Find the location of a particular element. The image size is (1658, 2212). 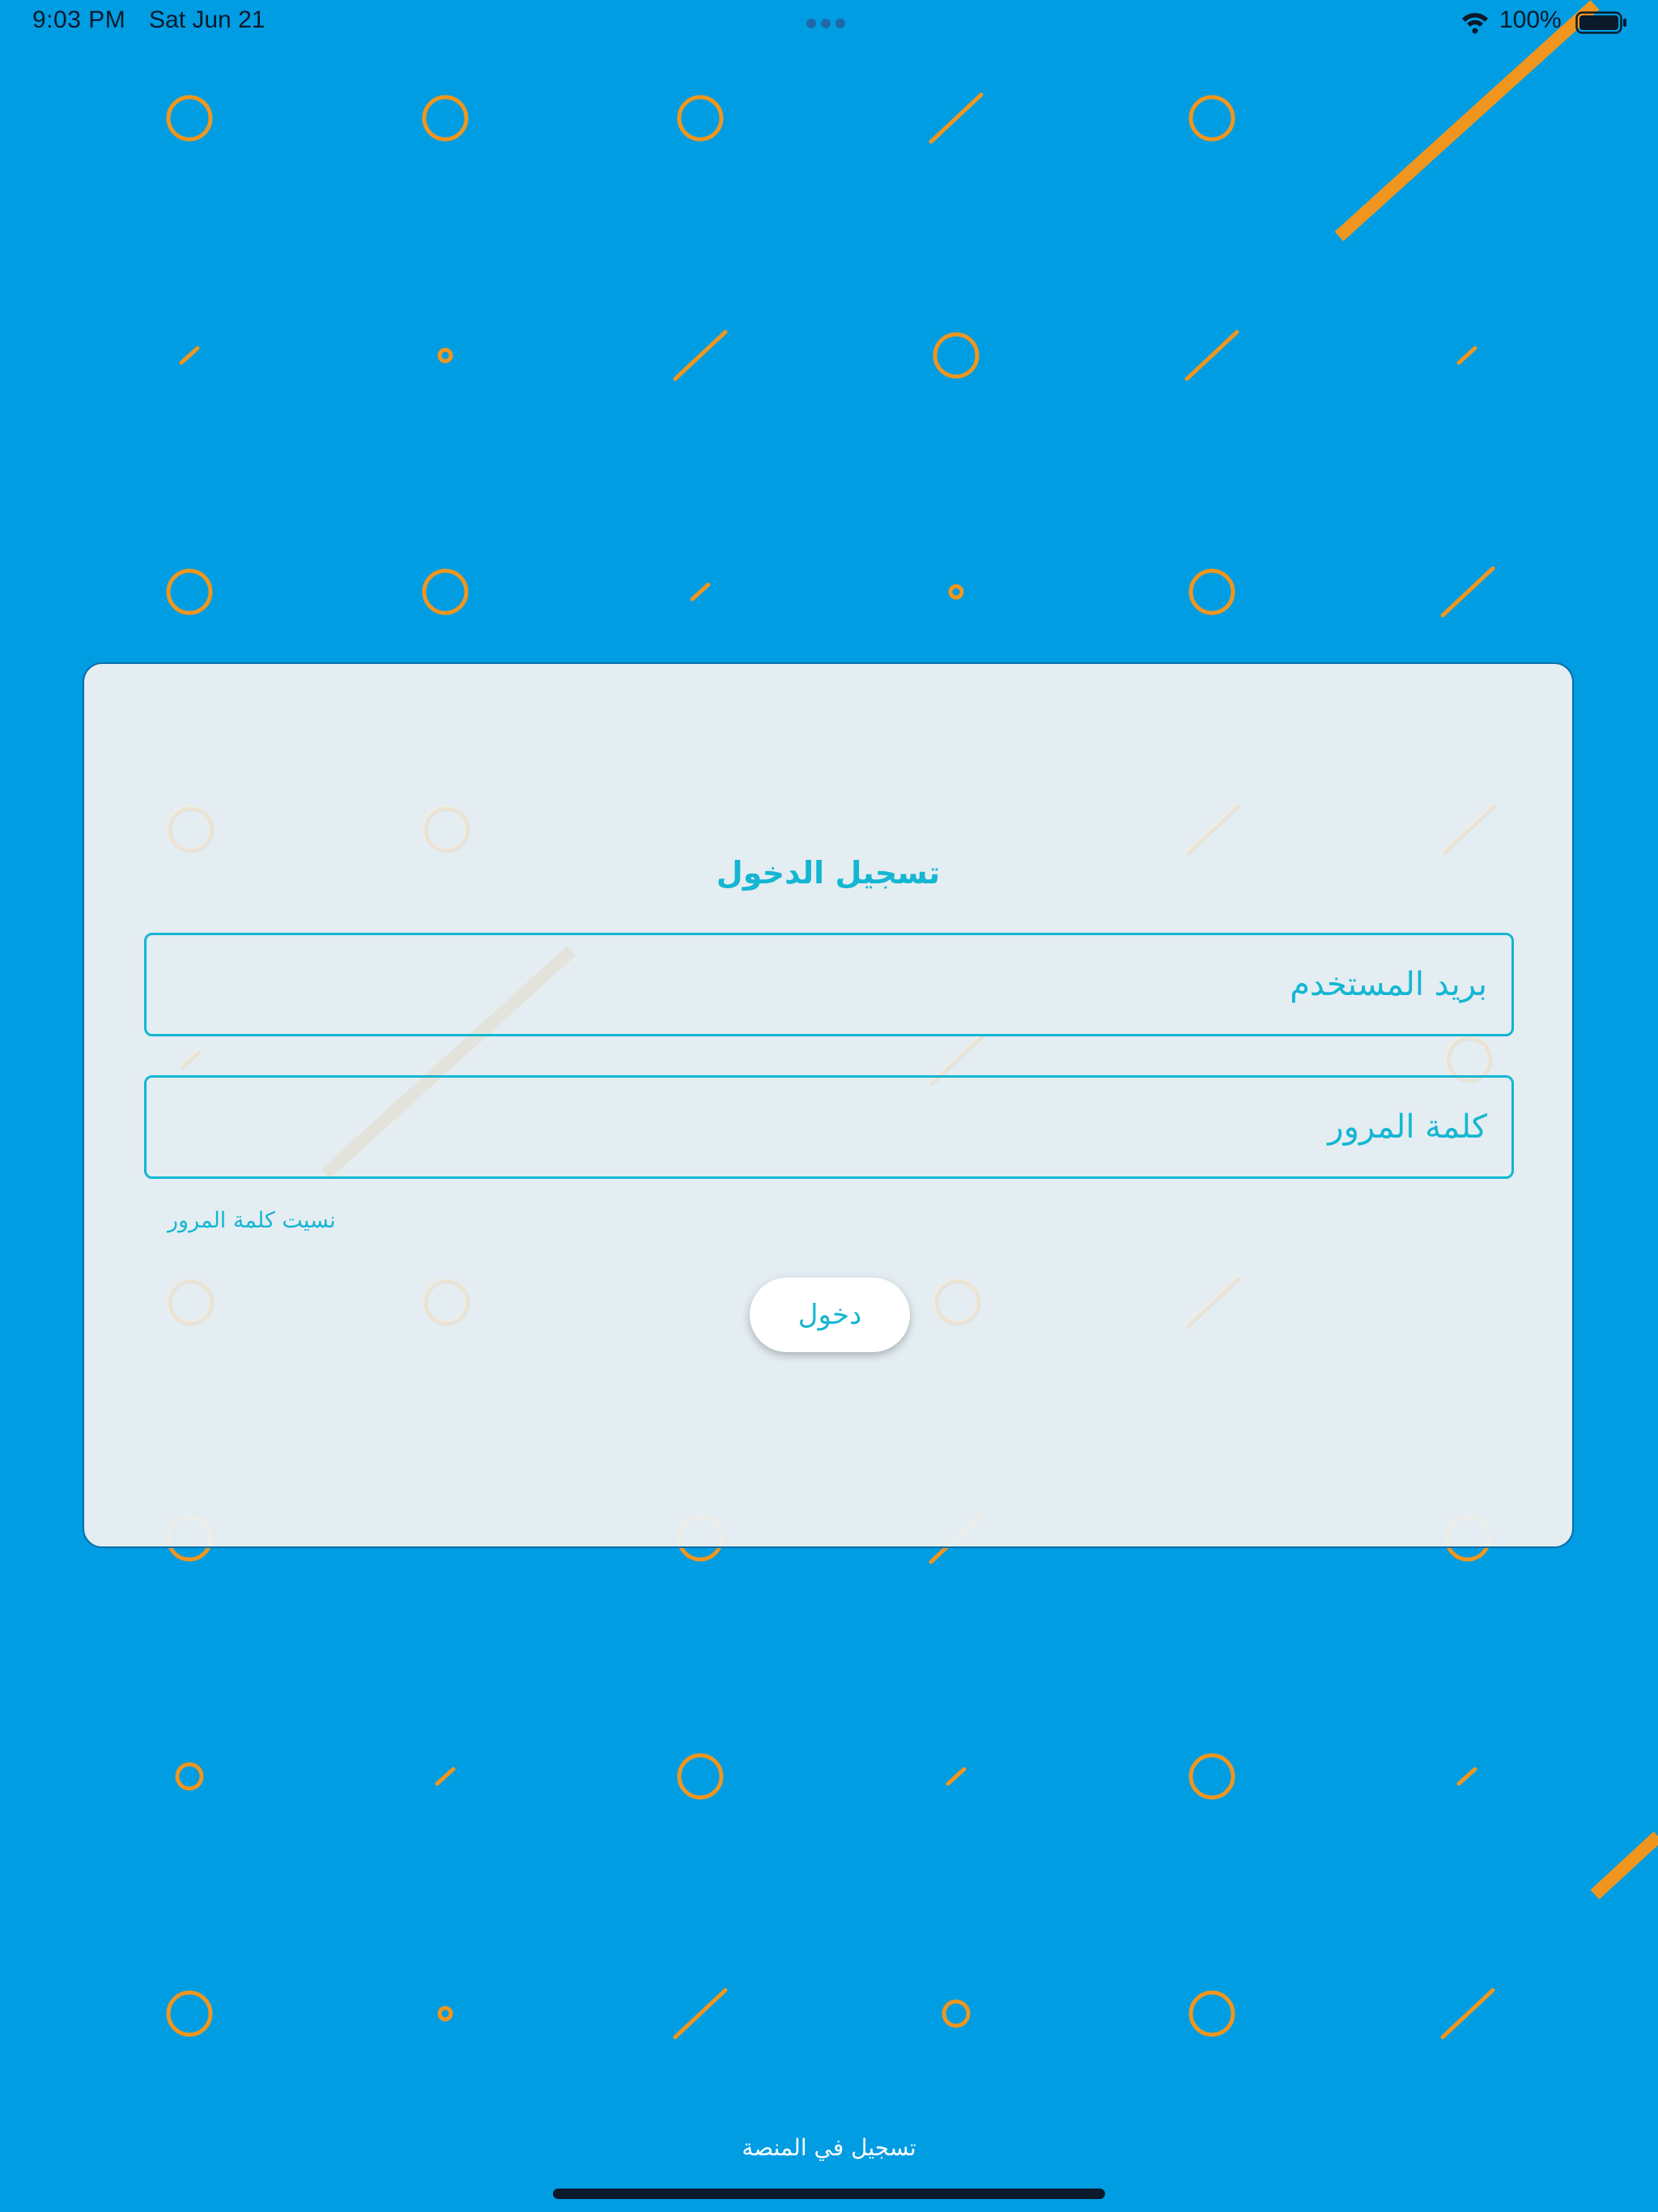

status-bar: 9:03 PM Sat Jun 21 100% is located at coordinates (829, 22).